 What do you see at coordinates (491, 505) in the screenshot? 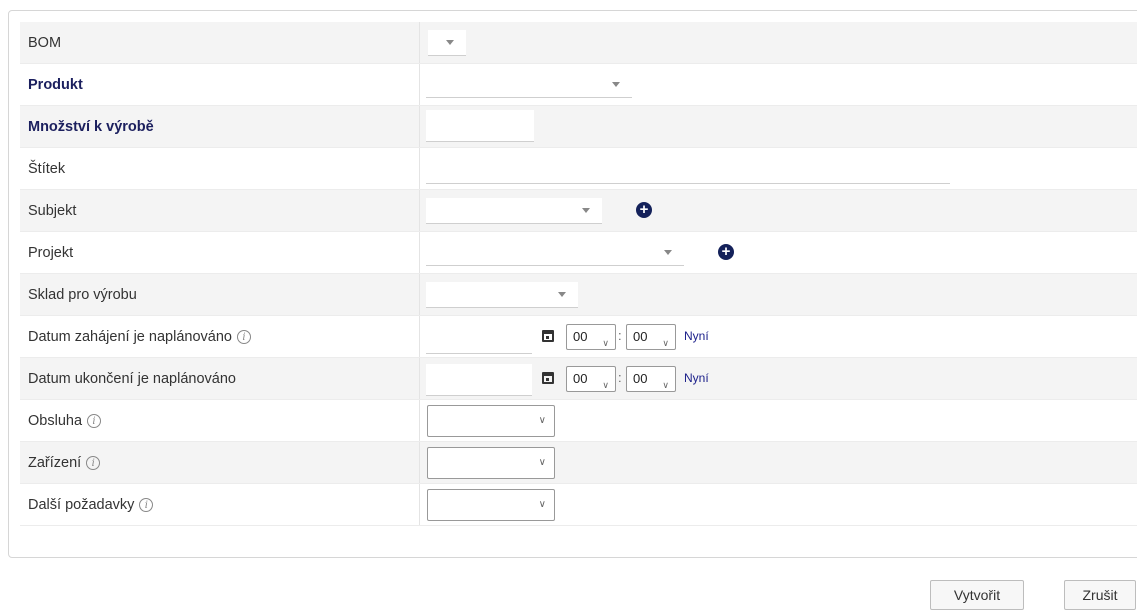
I see `other-requirements-select: ∨` at bounding box center [491, 505].